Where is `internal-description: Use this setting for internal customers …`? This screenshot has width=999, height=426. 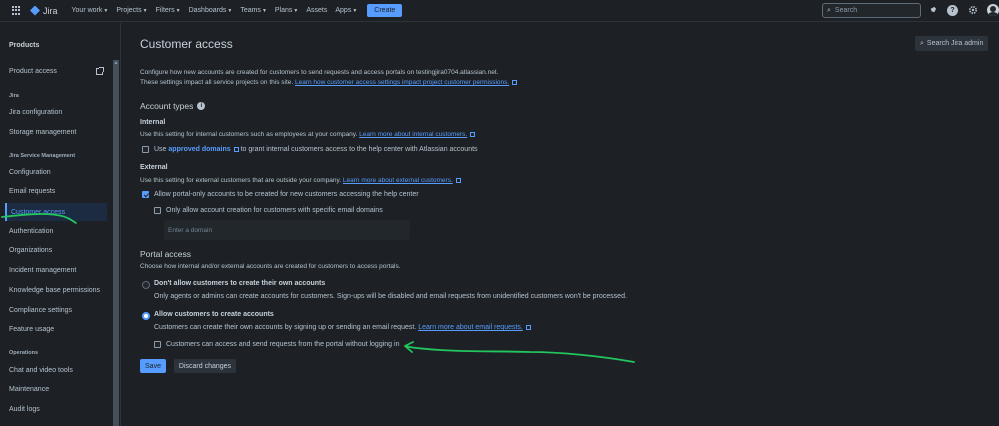 internal-description: Use this setting for internal customers … is located at coordinates (308, 134).